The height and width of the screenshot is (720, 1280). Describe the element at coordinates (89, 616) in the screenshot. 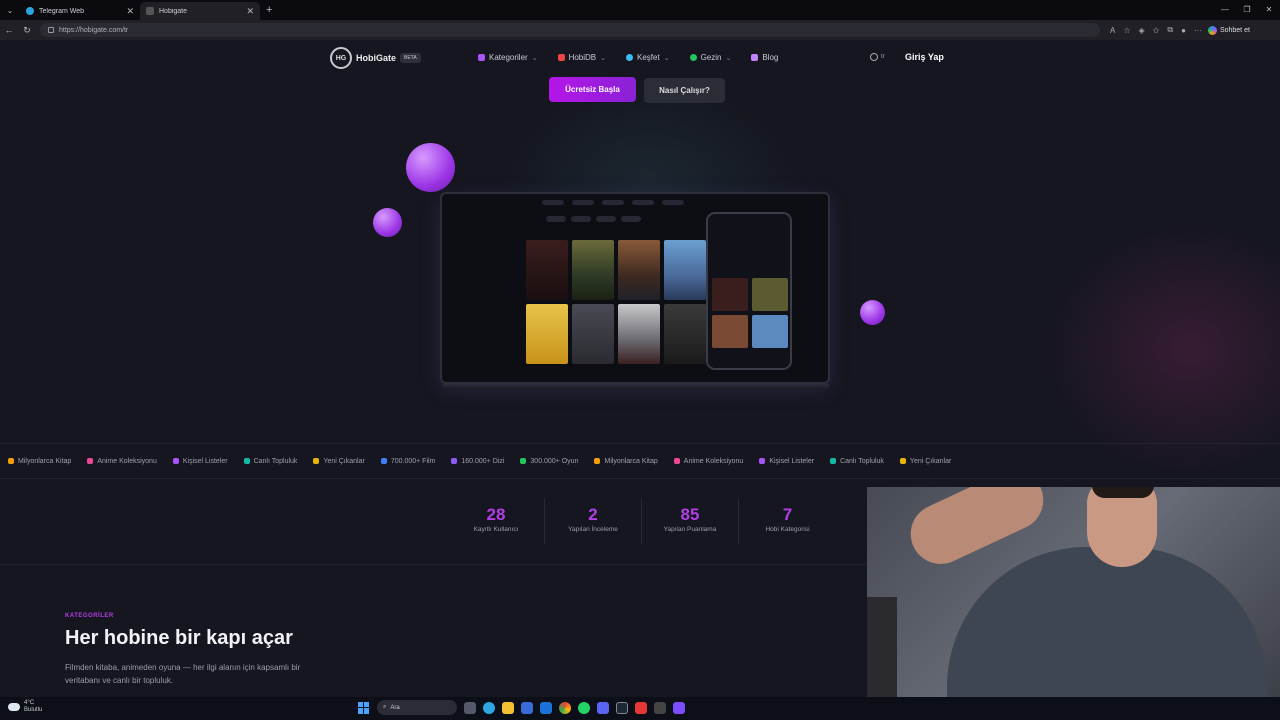

I see `section-eyebrow: KATEGORİLER` at that location.